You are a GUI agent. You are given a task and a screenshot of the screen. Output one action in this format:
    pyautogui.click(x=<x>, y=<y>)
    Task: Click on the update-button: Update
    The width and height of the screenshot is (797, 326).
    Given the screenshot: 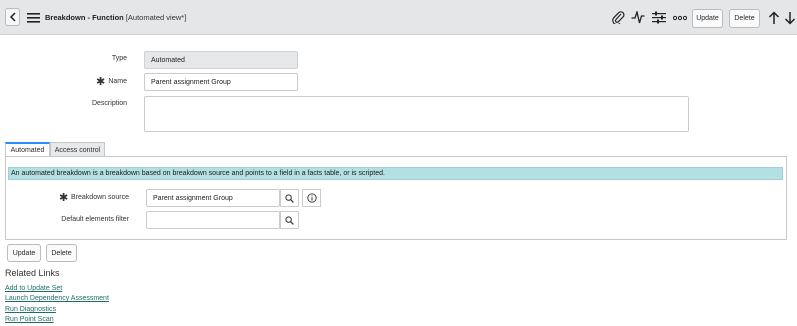 What is the action you would take?
    pyautogui.click(x=707, y=18)
    